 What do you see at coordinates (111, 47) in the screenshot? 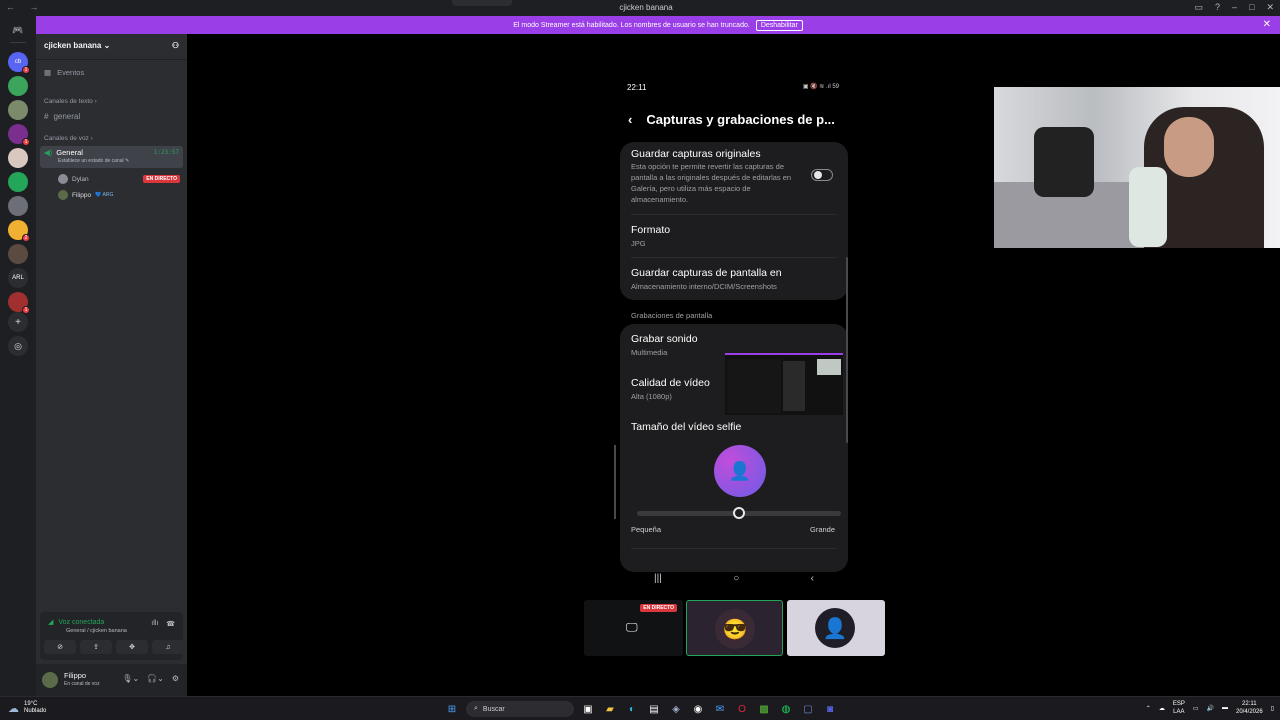
I see `server-header: cjicken banana ⌄ ⚇` at bounding box center [111, 47].